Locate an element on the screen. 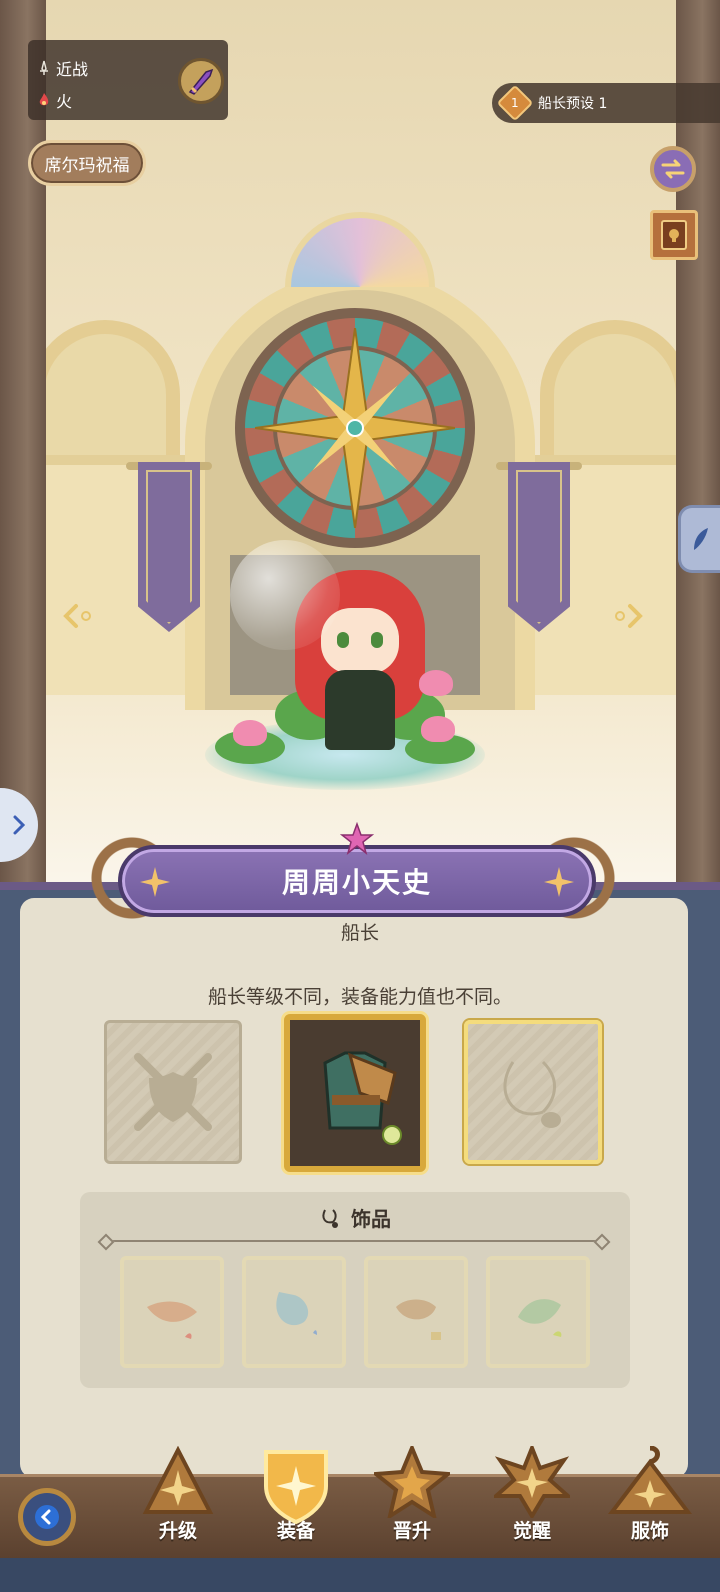  character-body is located at coordinates (360, 710).